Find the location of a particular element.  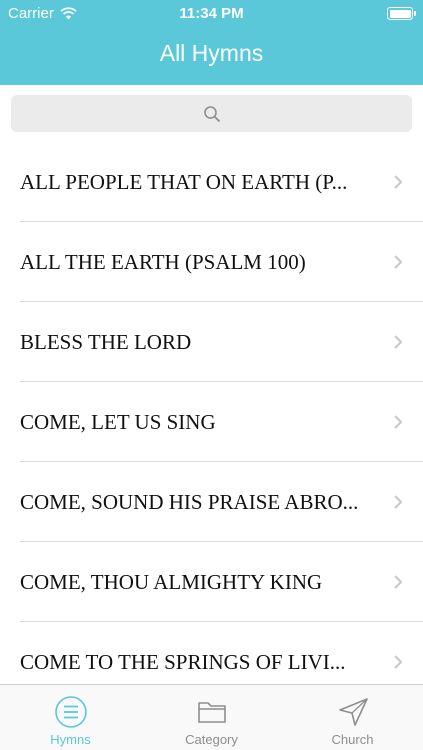

tab-label: Hymns is located at coordinates (70, 739).